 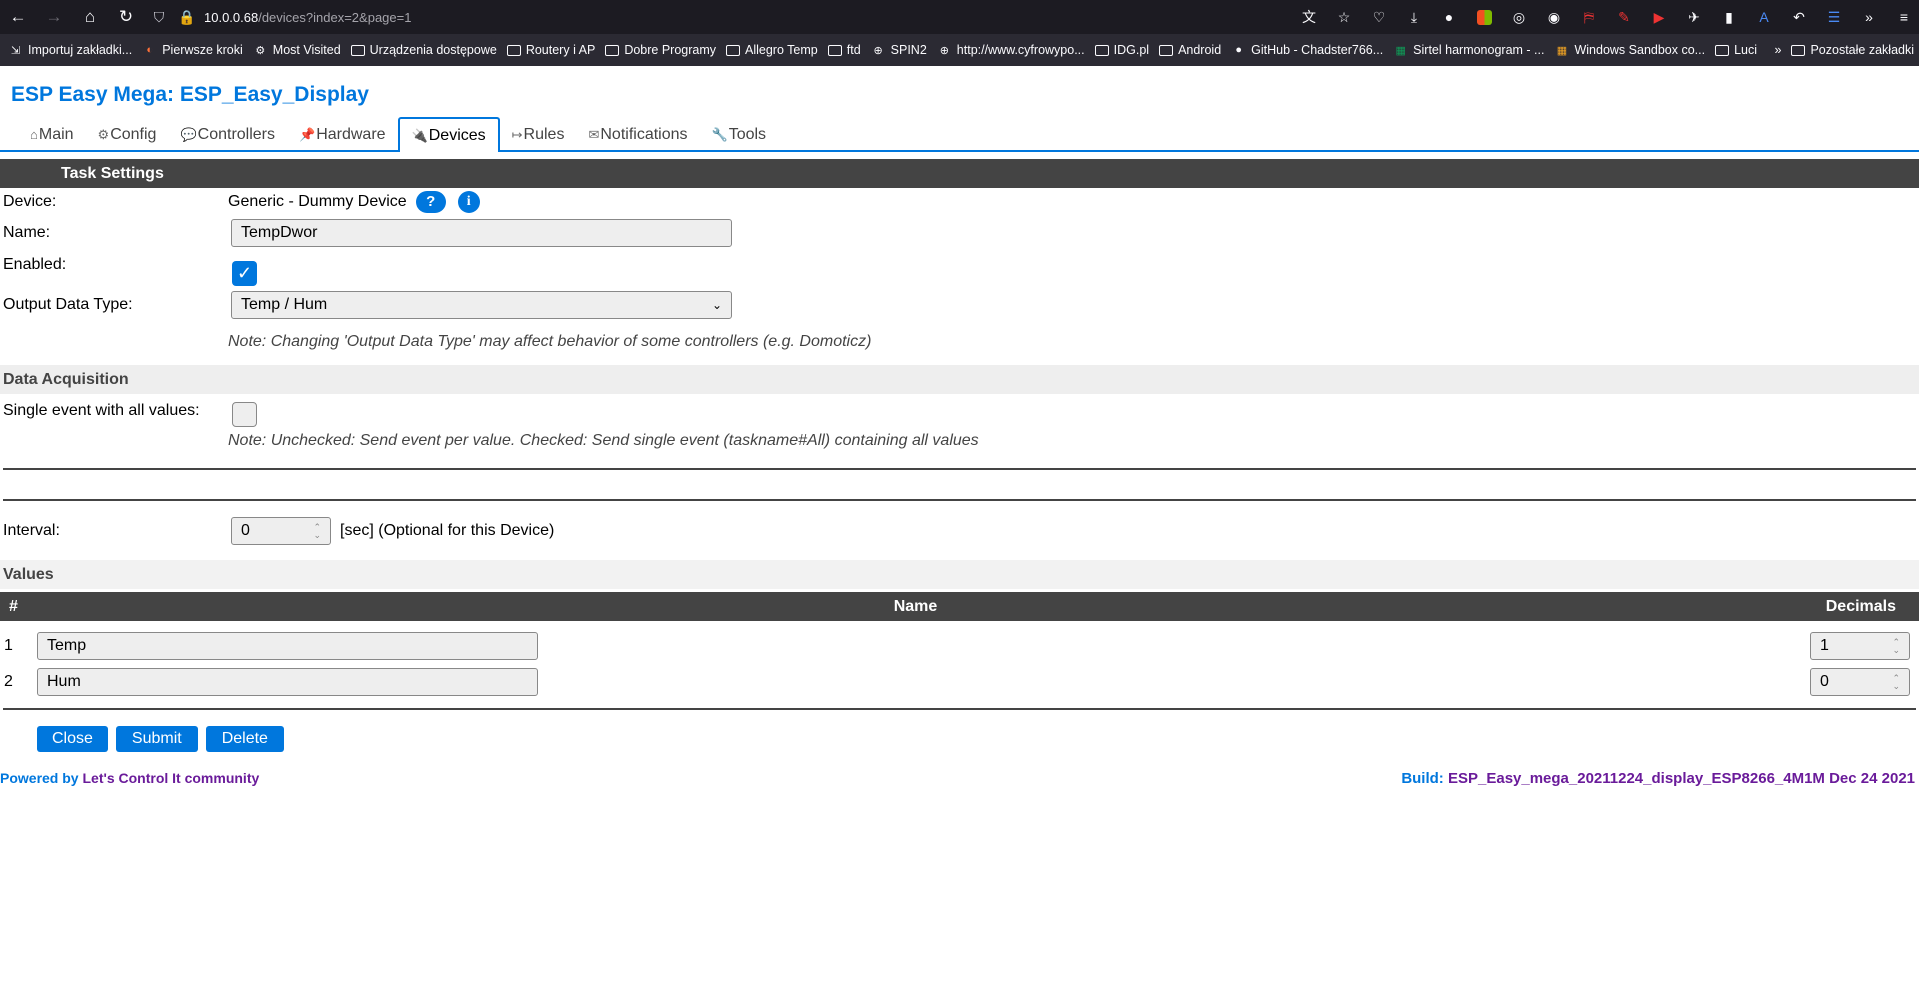 What do you see at coordinates (551, 50) in the screenshot?
I see `bookmark-item: Routery i AP` at bounding box center [551, 50].